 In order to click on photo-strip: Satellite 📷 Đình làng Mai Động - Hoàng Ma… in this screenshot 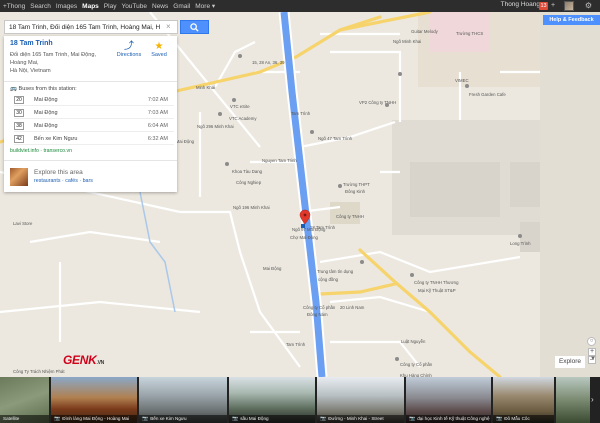, I will do `click(300, 400)`.